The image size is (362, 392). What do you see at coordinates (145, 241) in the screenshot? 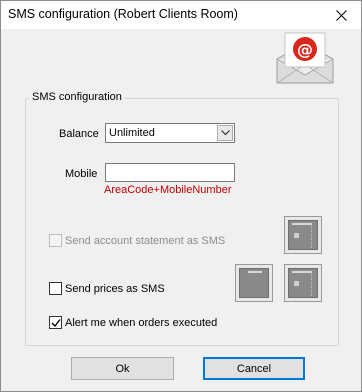
I see `send-statement-label: Send account statement as SMS` at bounding box center [145, 241].